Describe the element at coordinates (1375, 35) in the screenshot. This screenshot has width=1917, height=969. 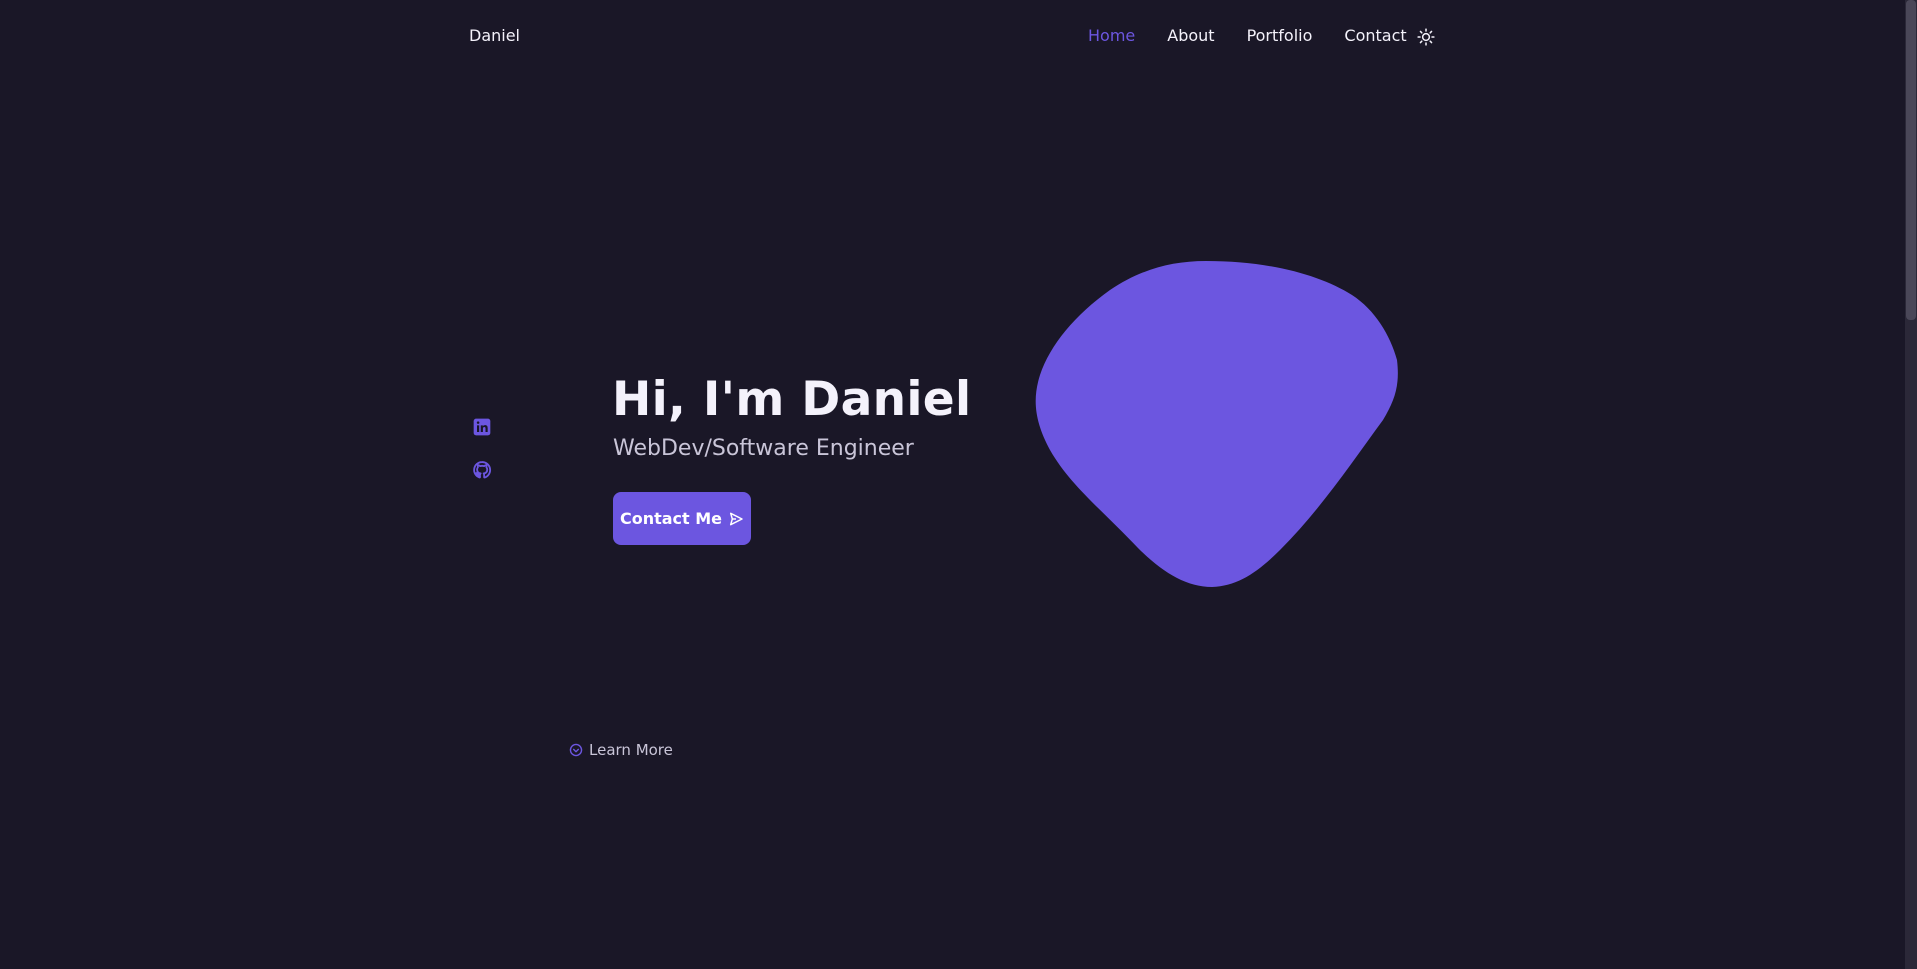
I see `nav-item-contact: Contact` at that location.